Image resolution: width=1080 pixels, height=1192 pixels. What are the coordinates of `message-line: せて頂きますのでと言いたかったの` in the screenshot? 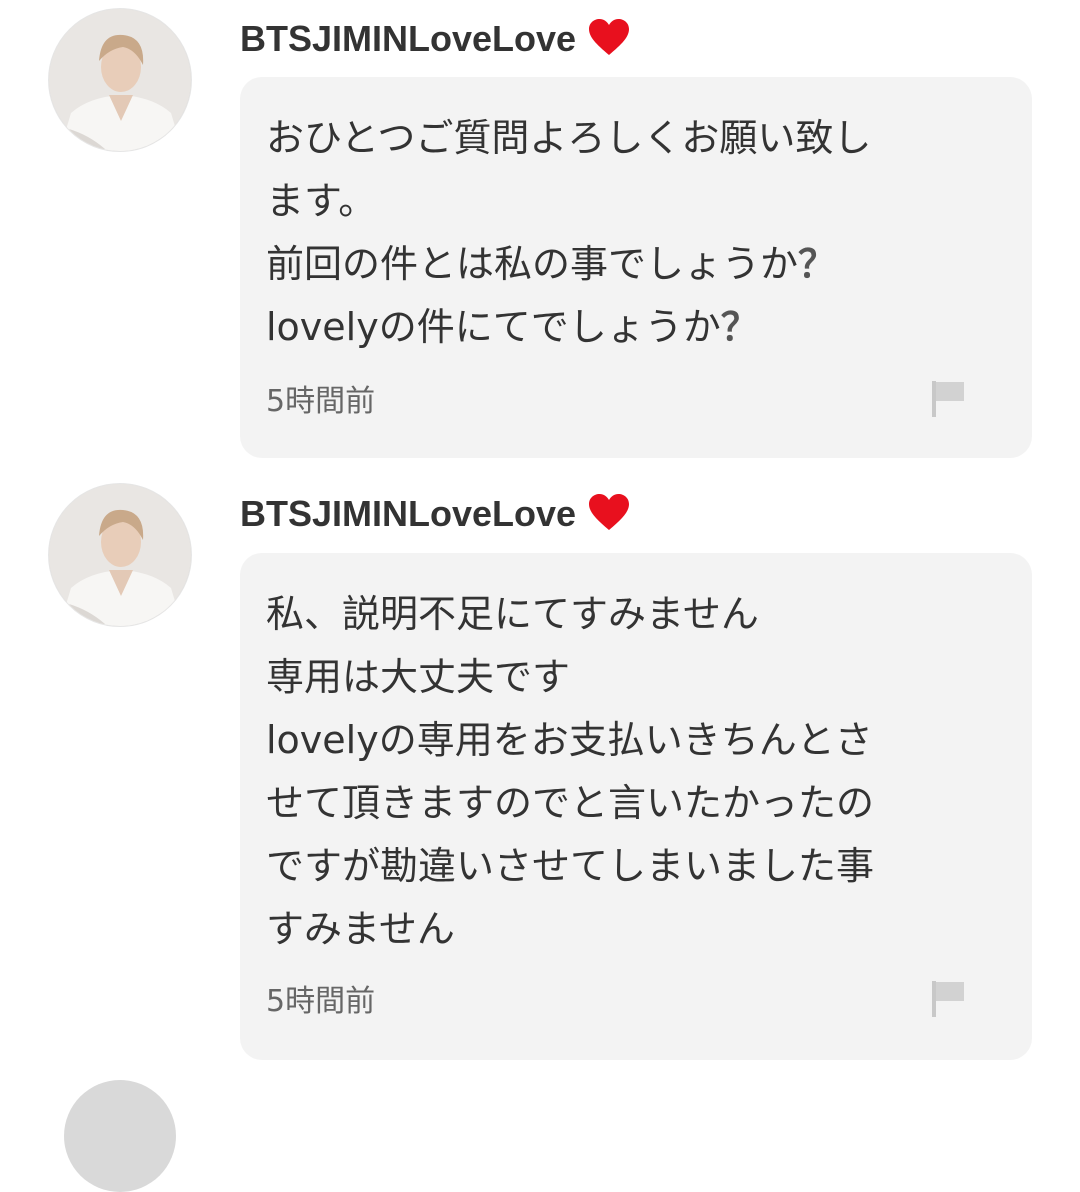 It's located at (570, 803).